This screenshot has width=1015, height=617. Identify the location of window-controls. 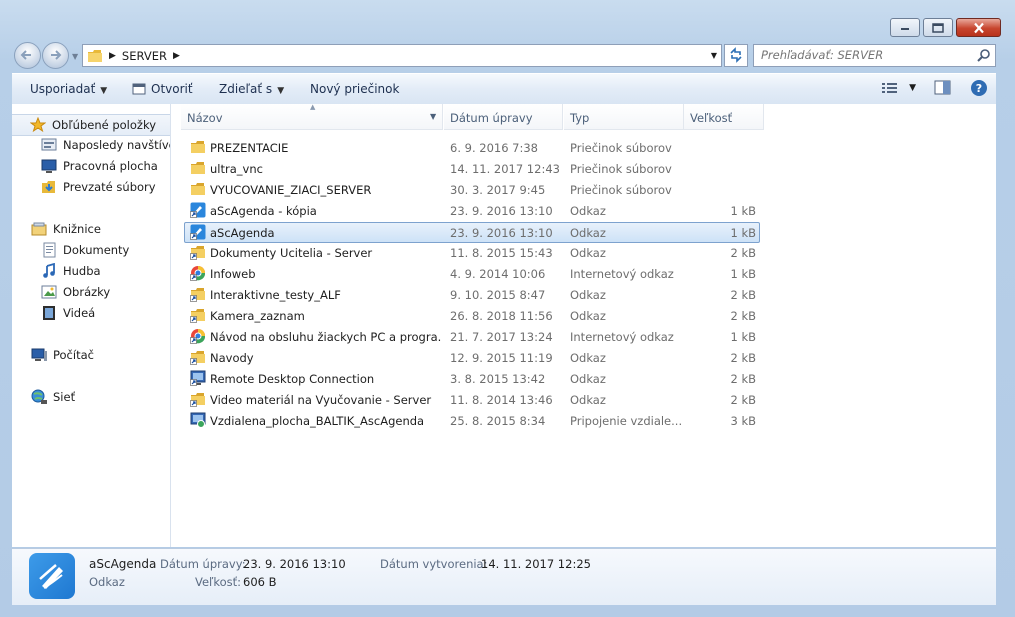
(944, 27).